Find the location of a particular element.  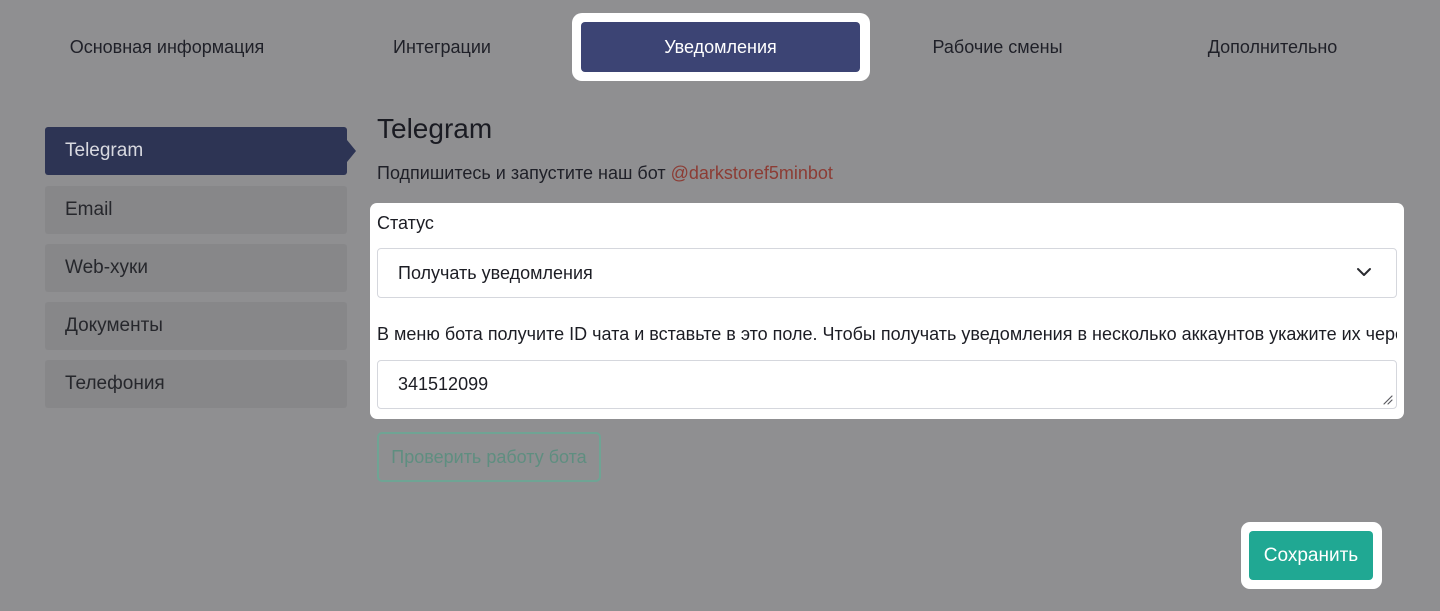

sidebar-item-documents: Документы is located at coordinates (196, 326).